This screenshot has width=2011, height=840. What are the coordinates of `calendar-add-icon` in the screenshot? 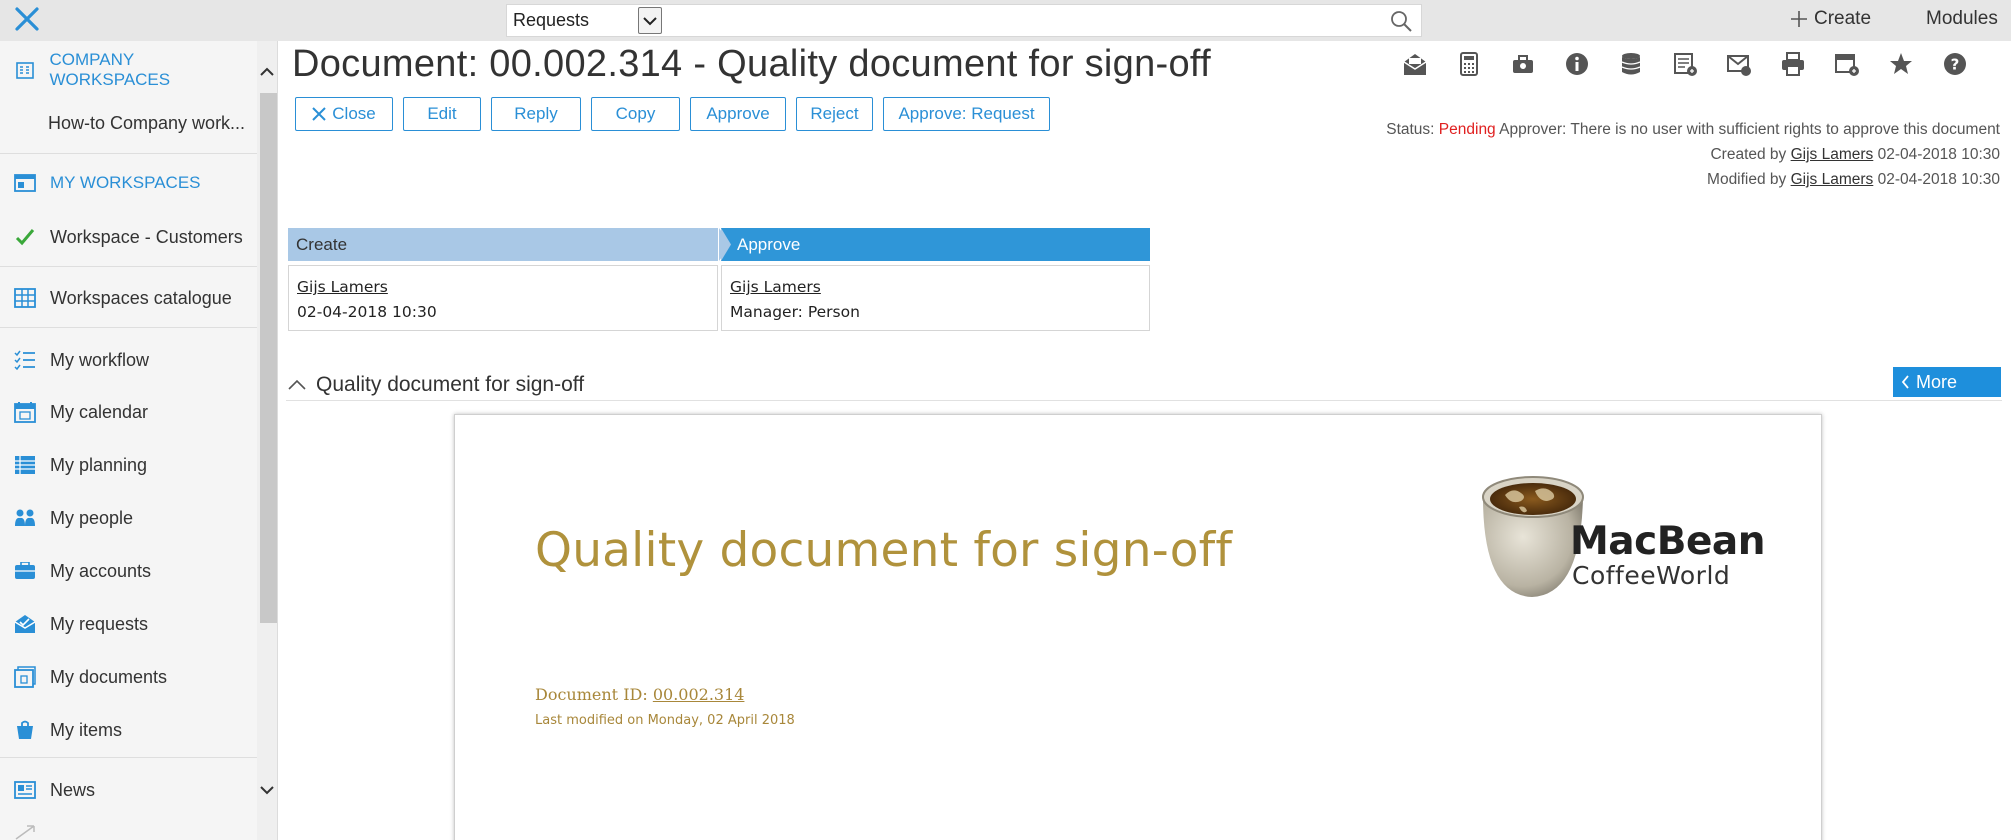 It's located at (1847, 64).